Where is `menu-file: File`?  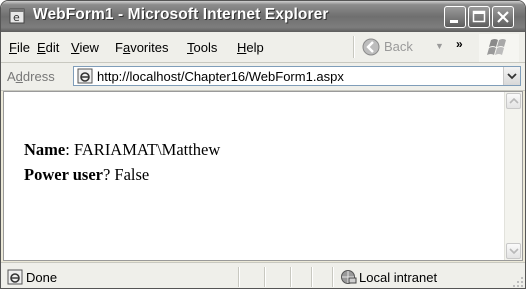 menu-file: File is located at coordinates (19, 47).